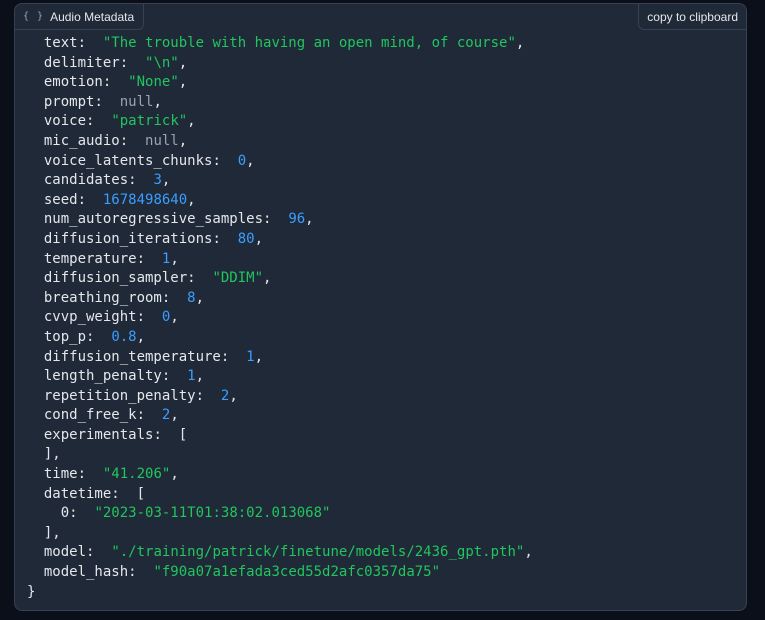 The image size is (765, 620). I want to click on json-line: length_penalty: 1,, so click(124, 376).